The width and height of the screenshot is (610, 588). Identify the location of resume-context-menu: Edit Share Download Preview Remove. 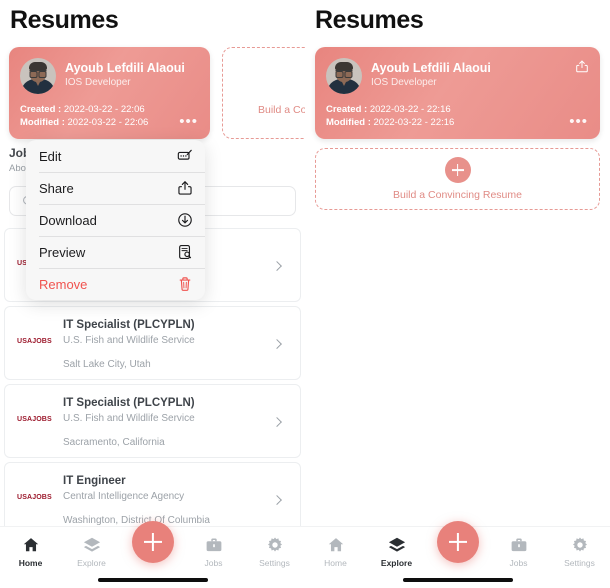
(115, 220).